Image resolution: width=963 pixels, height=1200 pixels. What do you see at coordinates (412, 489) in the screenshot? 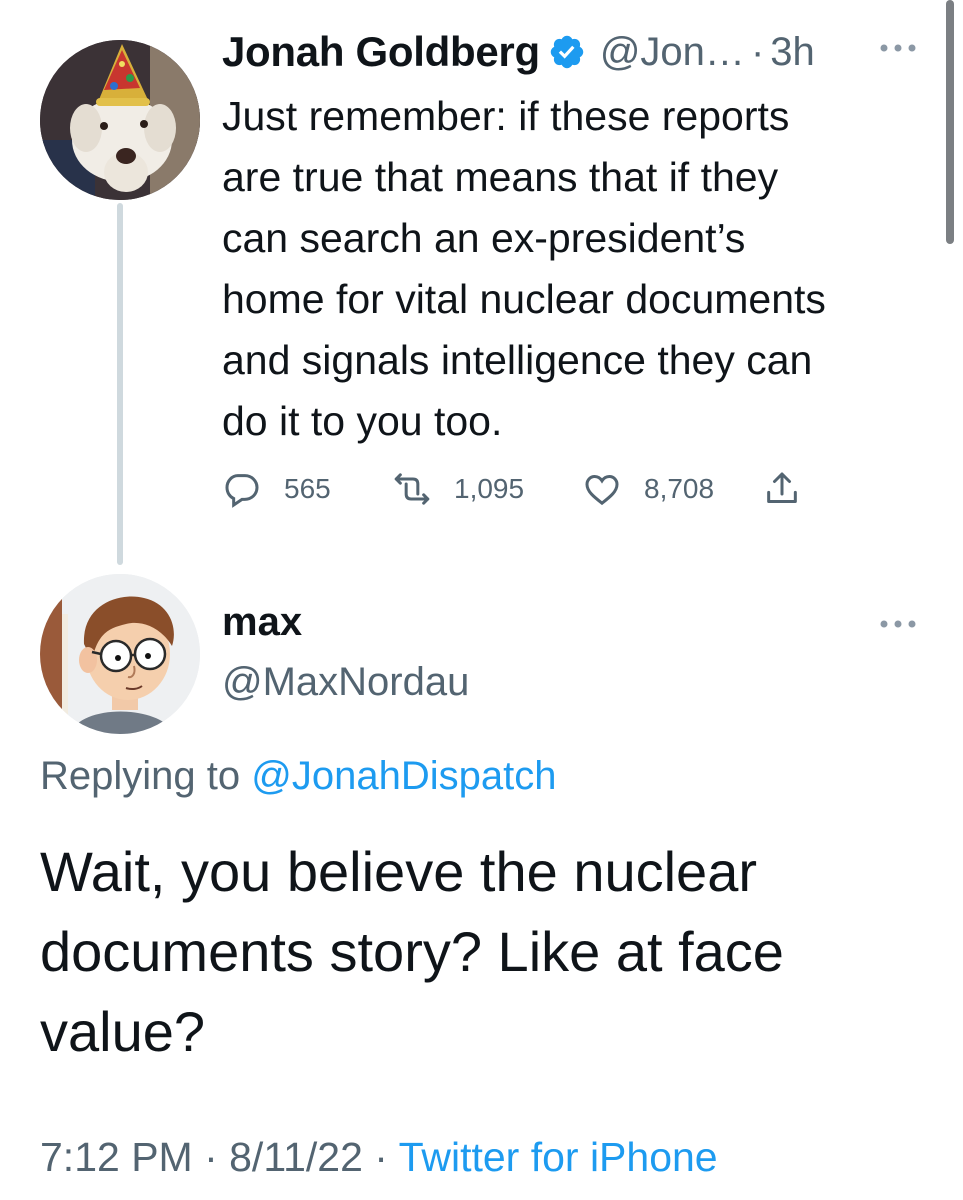
I see `retweet-icon` at bounding box center [412, 489].